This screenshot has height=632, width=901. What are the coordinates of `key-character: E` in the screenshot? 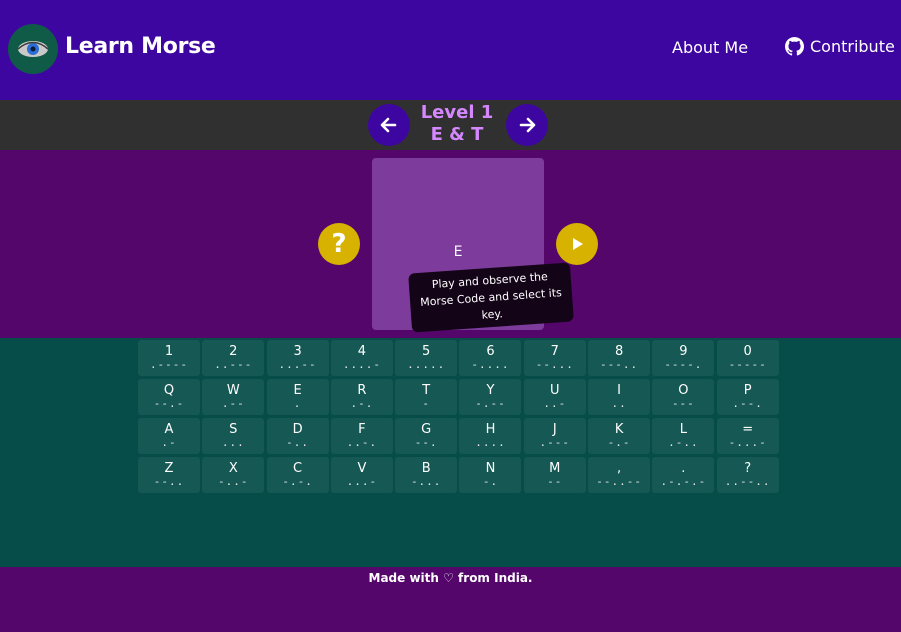 It's located at (297, 390).